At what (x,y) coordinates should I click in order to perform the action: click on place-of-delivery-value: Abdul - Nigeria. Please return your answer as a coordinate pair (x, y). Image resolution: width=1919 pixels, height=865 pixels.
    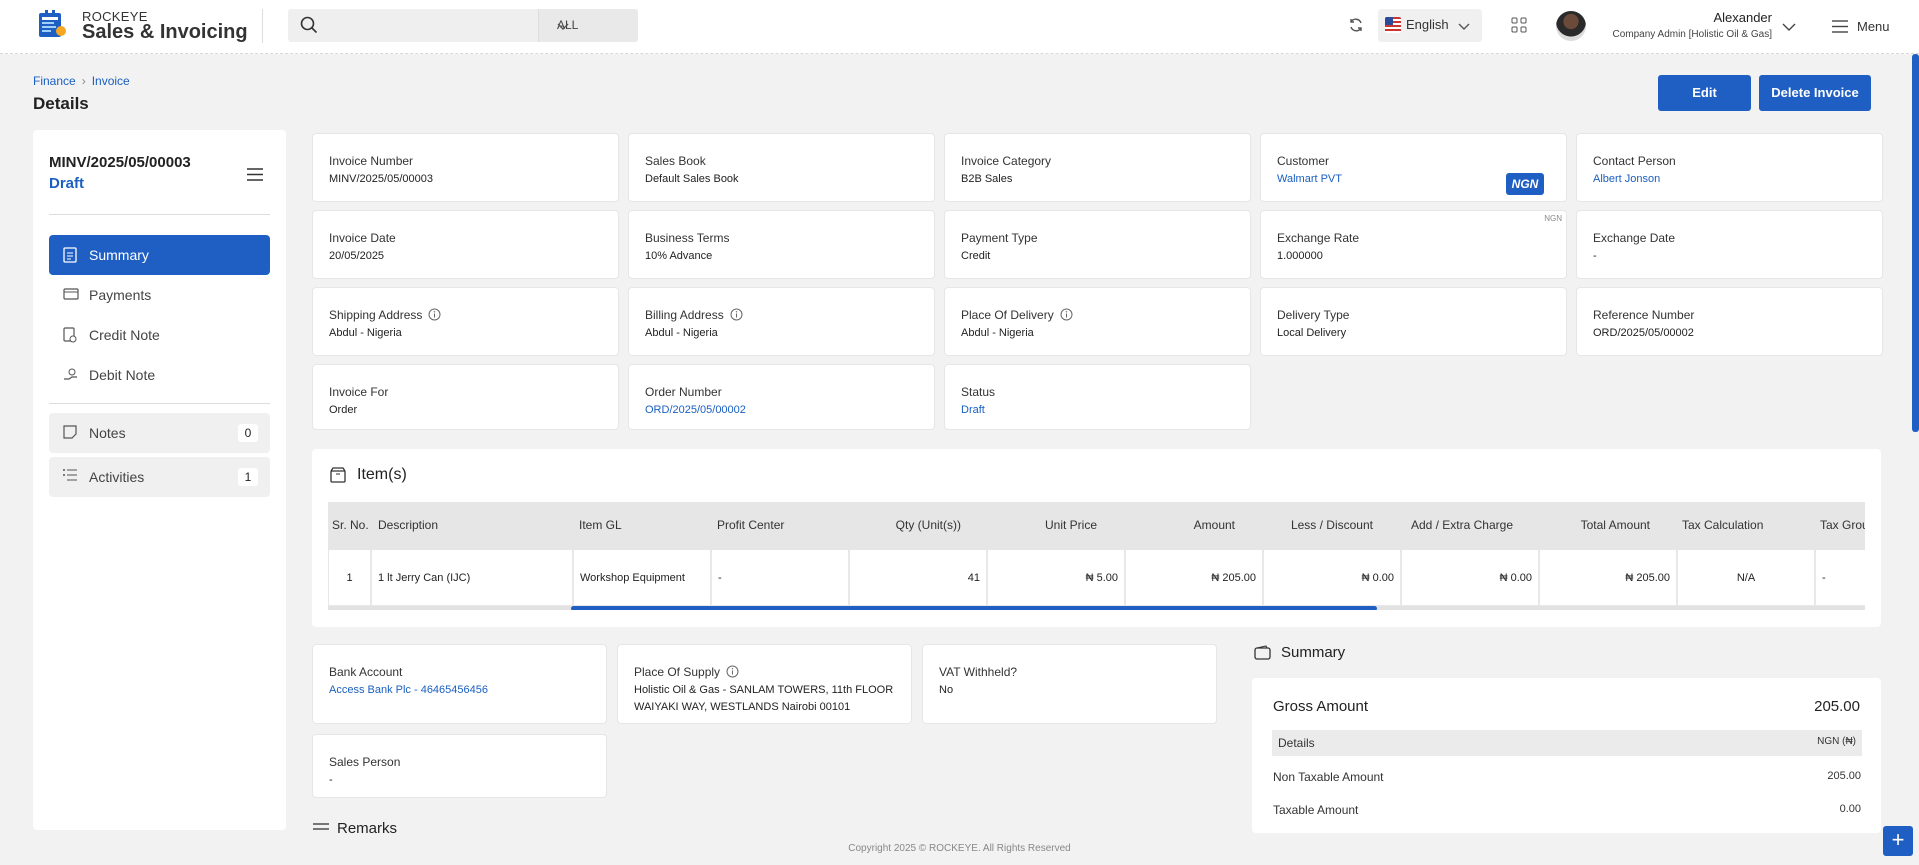
    Looking at the image, I should click on (997, 333).